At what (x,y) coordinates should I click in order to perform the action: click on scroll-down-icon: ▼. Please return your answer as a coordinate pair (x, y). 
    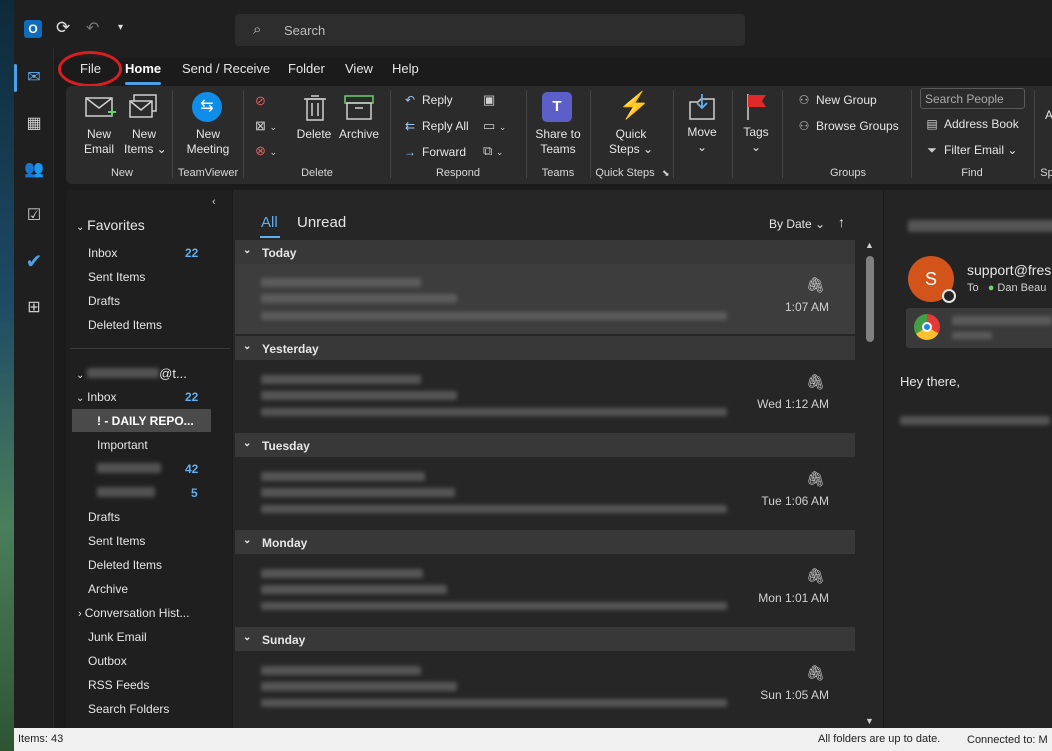
    Looking at the image, I should click on (869, 721).